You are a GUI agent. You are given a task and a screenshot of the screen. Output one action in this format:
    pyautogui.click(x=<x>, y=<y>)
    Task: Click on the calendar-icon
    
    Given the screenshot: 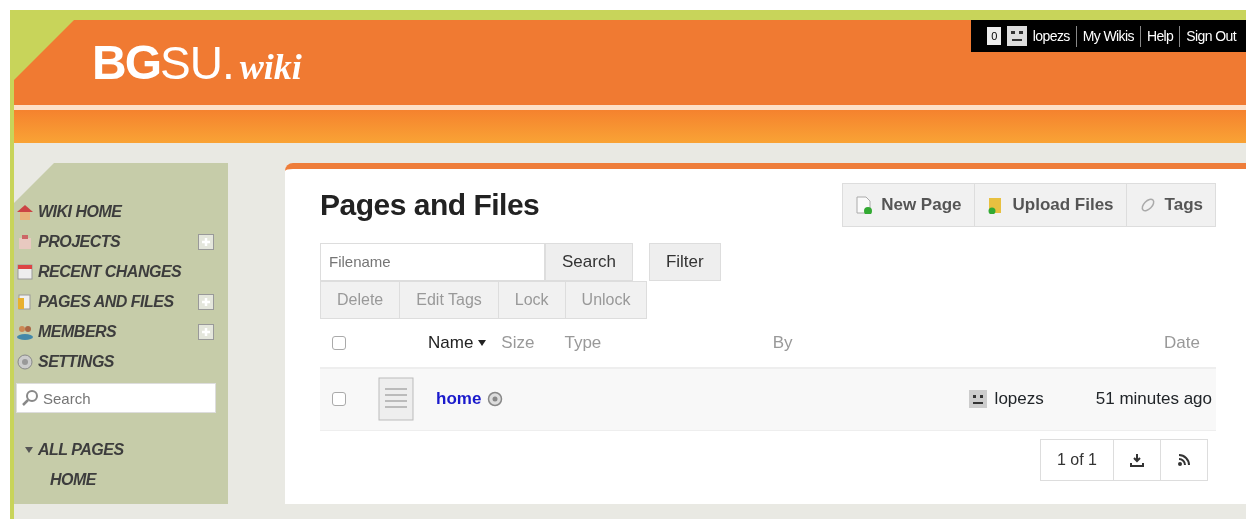 What is the action you would take?
    pyautogui.click(x=25, y=272)
    